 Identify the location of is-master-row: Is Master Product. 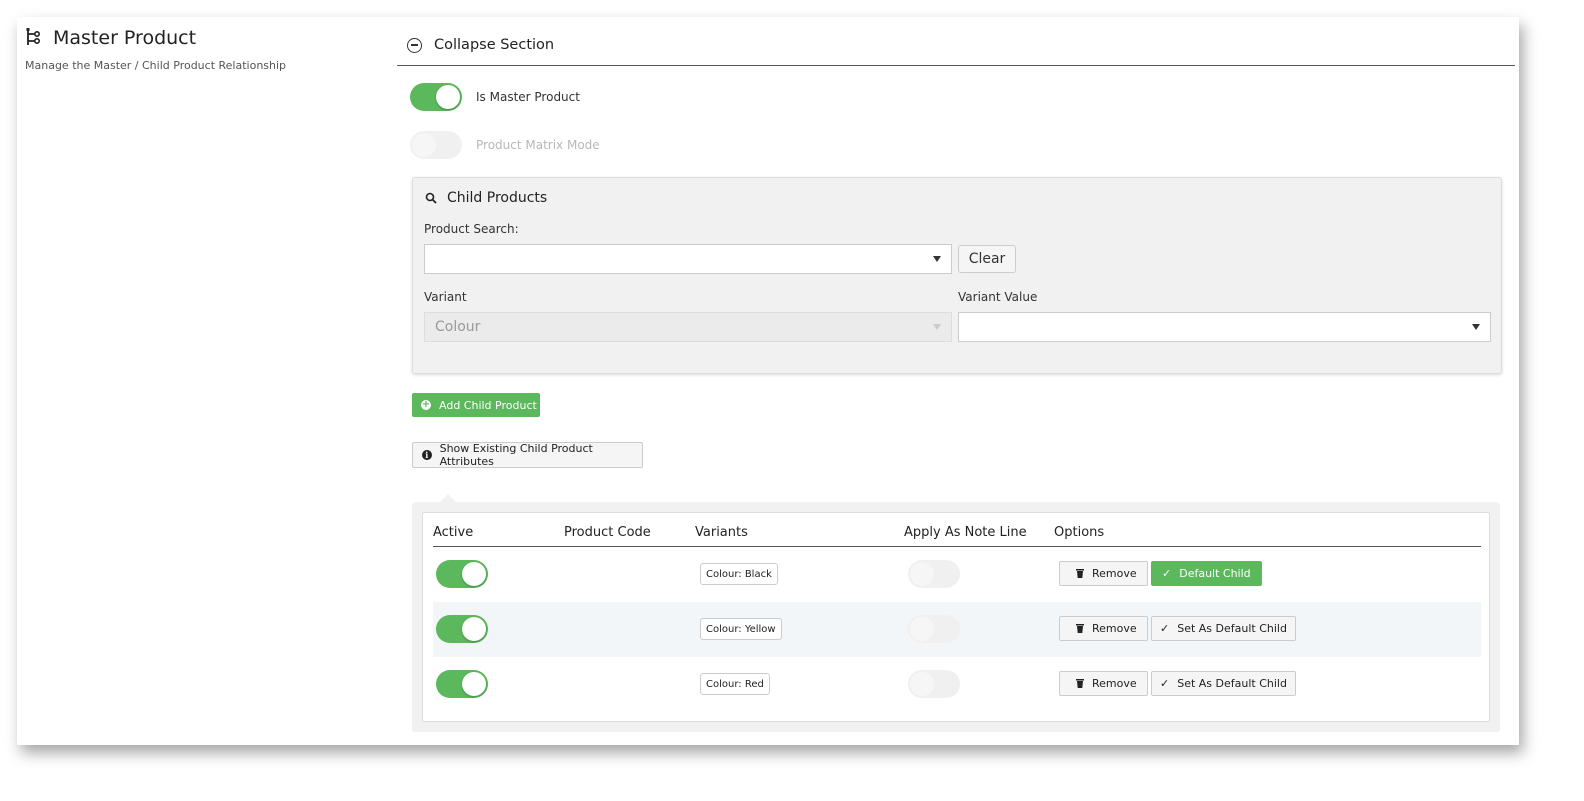
(495, 97).